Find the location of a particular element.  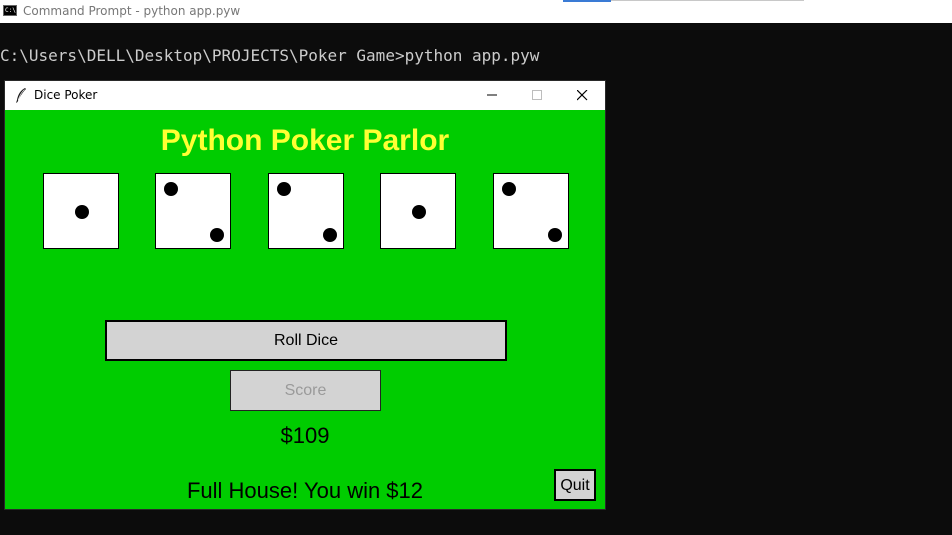

feather-icon is located at coordinates (21, 95).